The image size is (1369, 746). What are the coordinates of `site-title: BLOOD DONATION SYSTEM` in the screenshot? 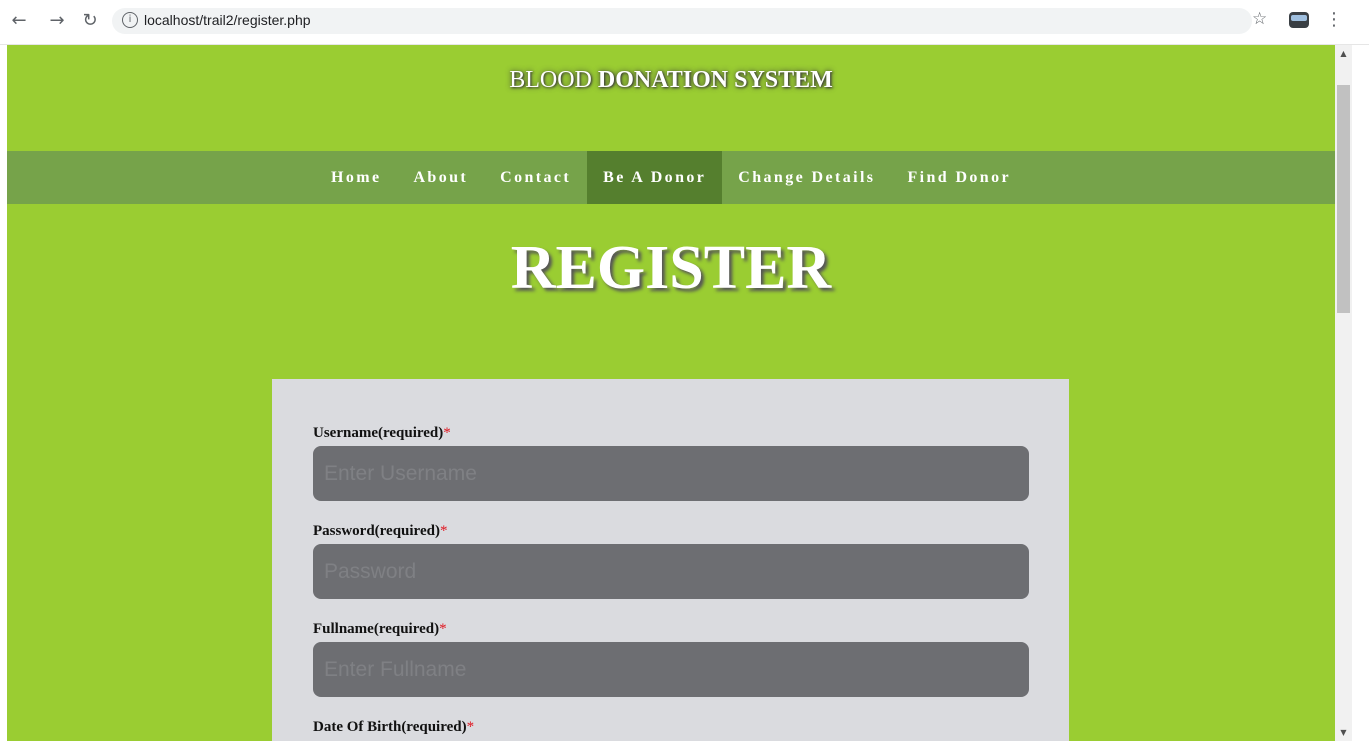 It's located at (671, 80).